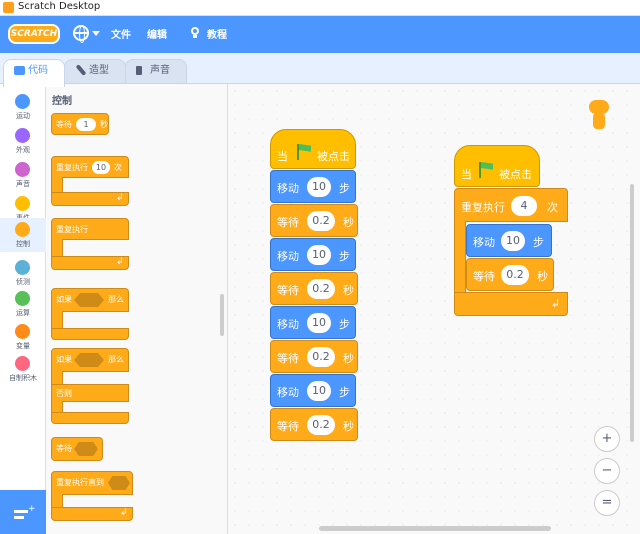  I want to click on category-motion: 运动, so click(23, 107).